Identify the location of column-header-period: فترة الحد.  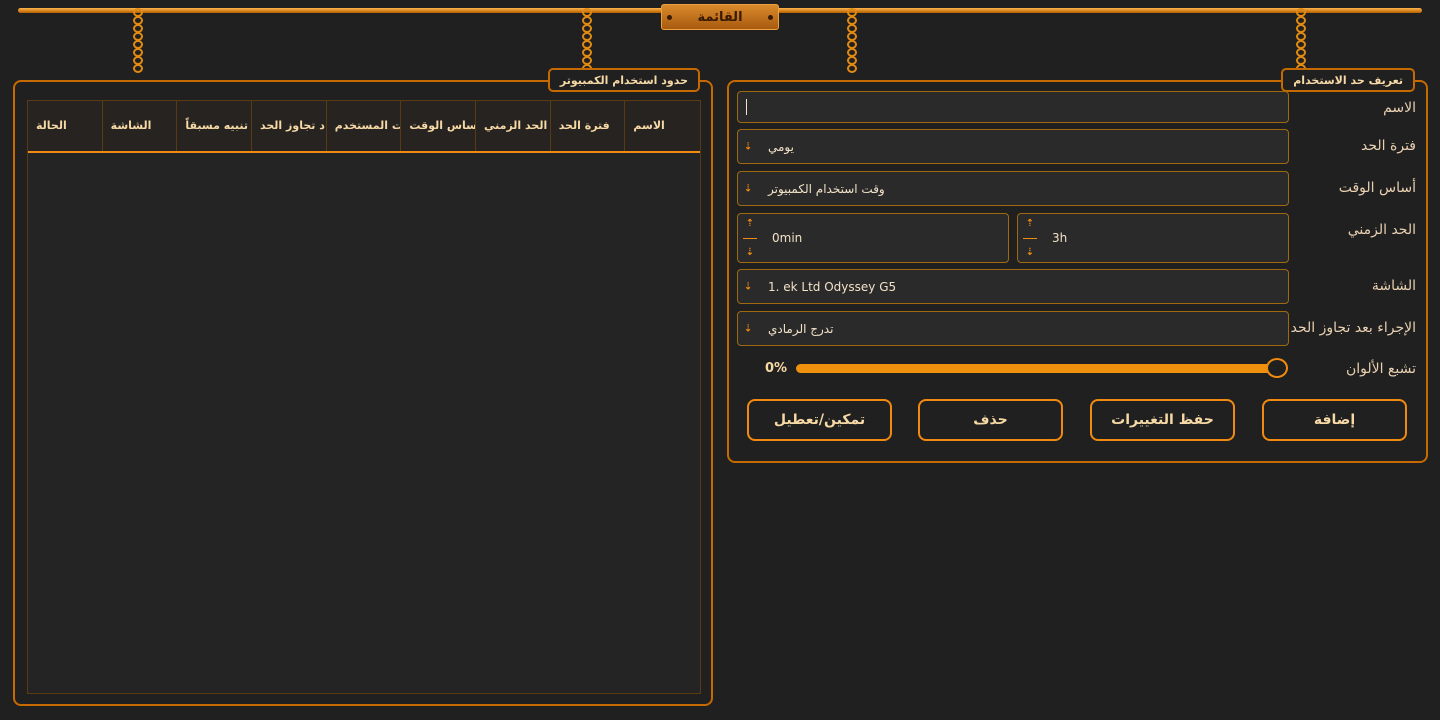
(588, 126).